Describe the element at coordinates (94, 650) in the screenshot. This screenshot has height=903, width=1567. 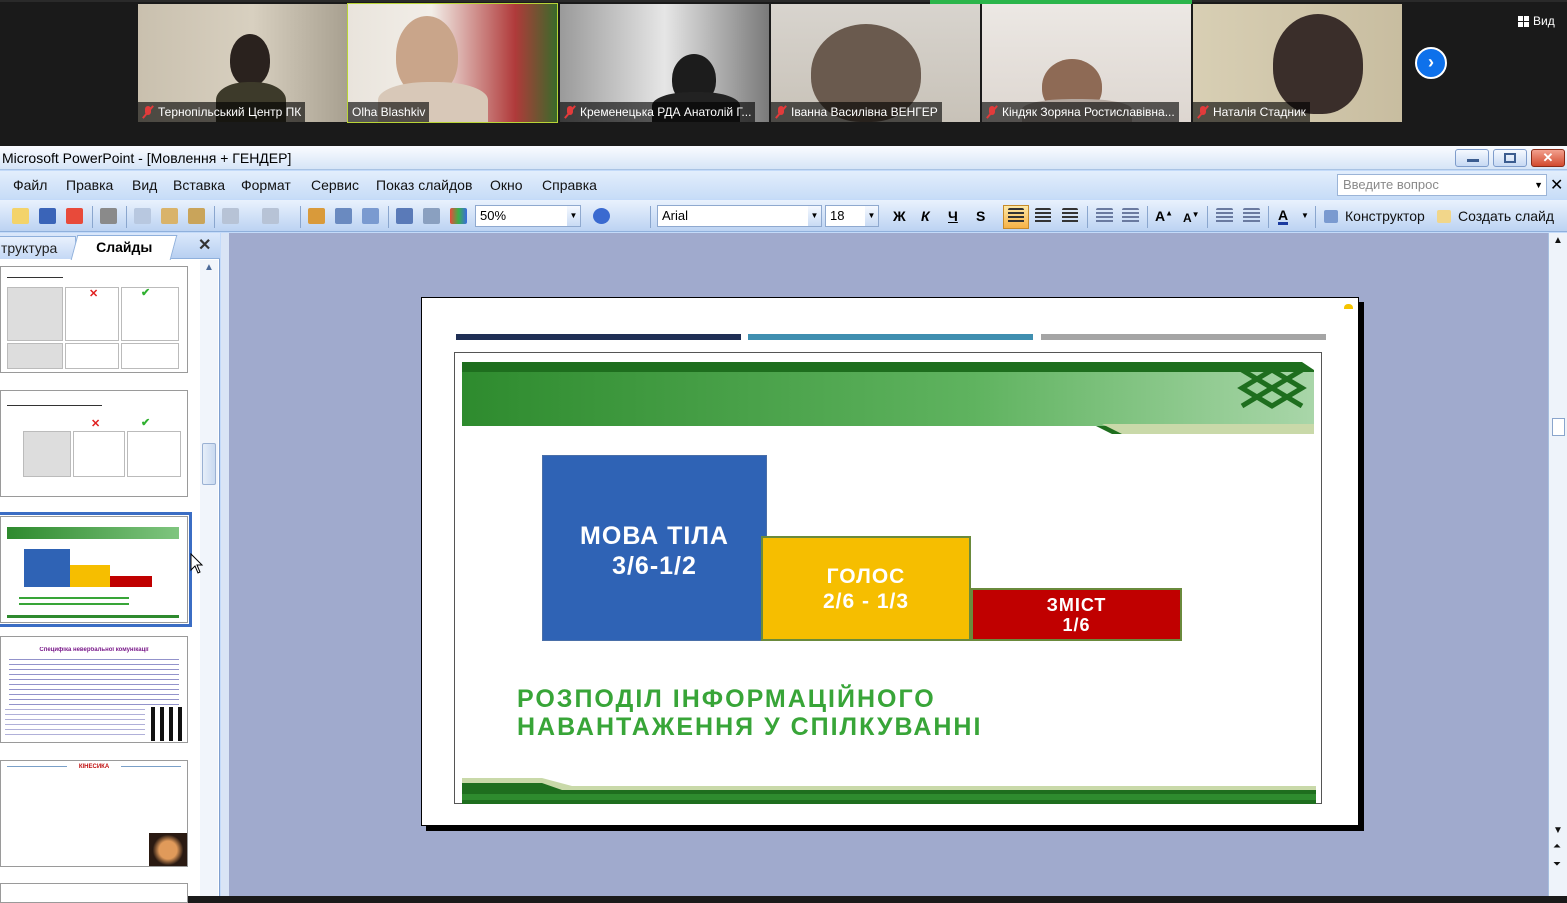
I see `thumb-title: Специфіка невербальної комунікації` at that location.